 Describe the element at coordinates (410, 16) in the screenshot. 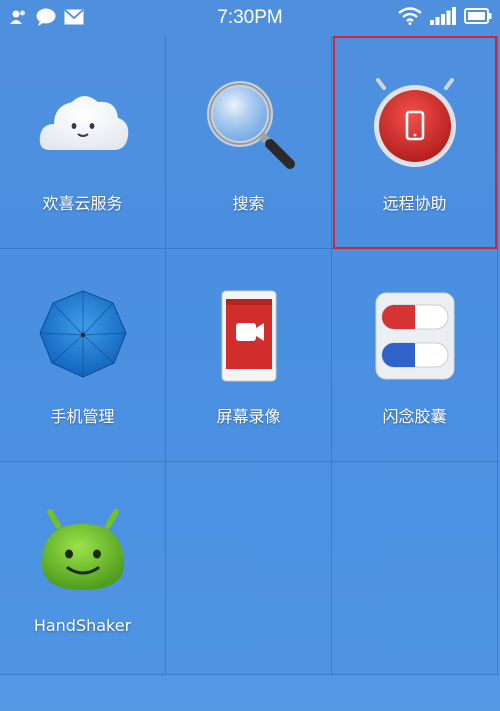

I see `wifi-icon` at that location.